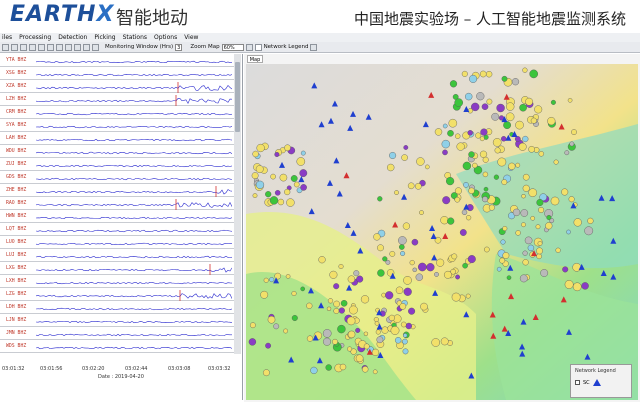 This screenshot has width=640, height=402. Describe the element at coordinates (104, 37) in the screenshot. I see `menu-picking: Picking` at that location.